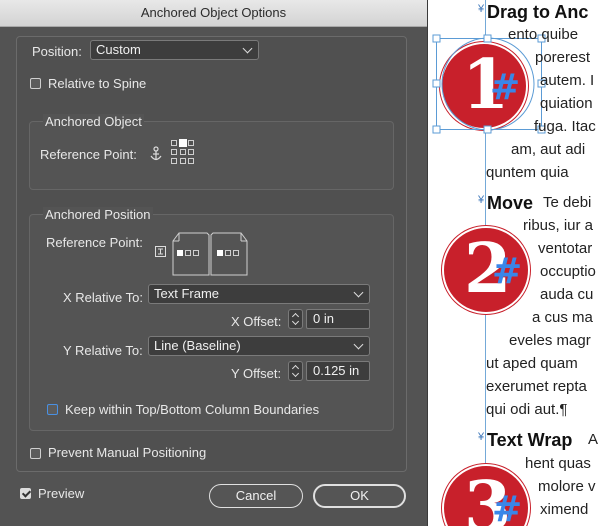 The height and width of the screenshot is (526, 600). I want to click on spread-reference-icon, so click(160, 251).